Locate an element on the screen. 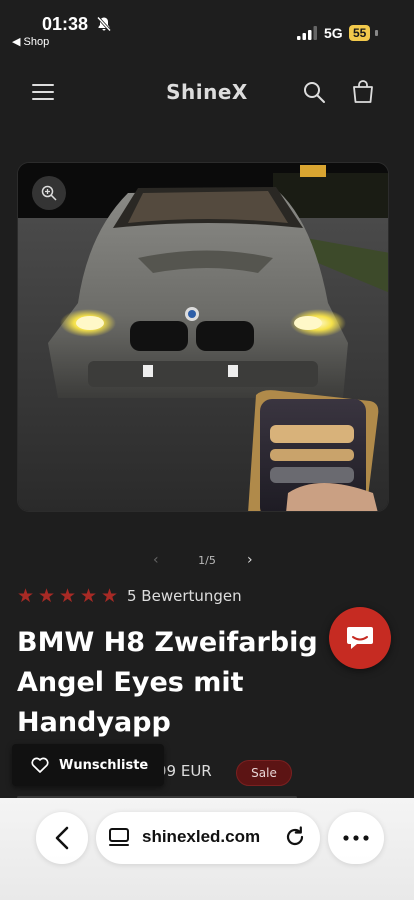 The width and height of the screenshot is (414, 900). next-image-button: › is located at coordinates (250, 560).